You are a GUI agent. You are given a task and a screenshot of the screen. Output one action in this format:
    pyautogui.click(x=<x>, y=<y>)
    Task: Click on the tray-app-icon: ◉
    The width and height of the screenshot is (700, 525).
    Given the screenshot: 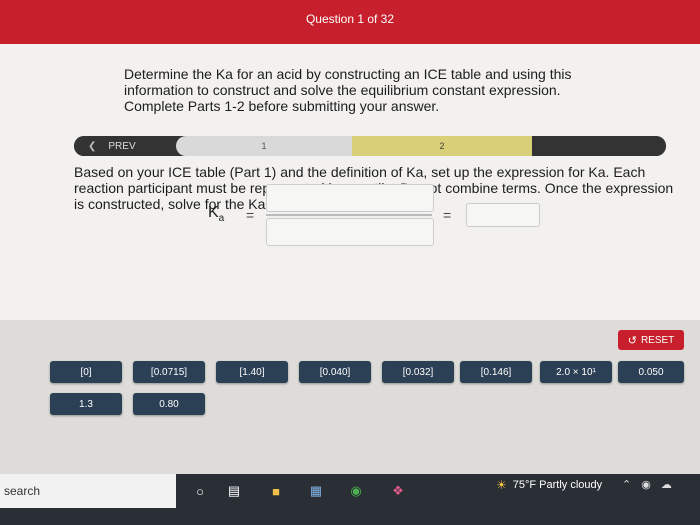 What is the action you would take?
    pyautogui.click(x=646, y=484)
    